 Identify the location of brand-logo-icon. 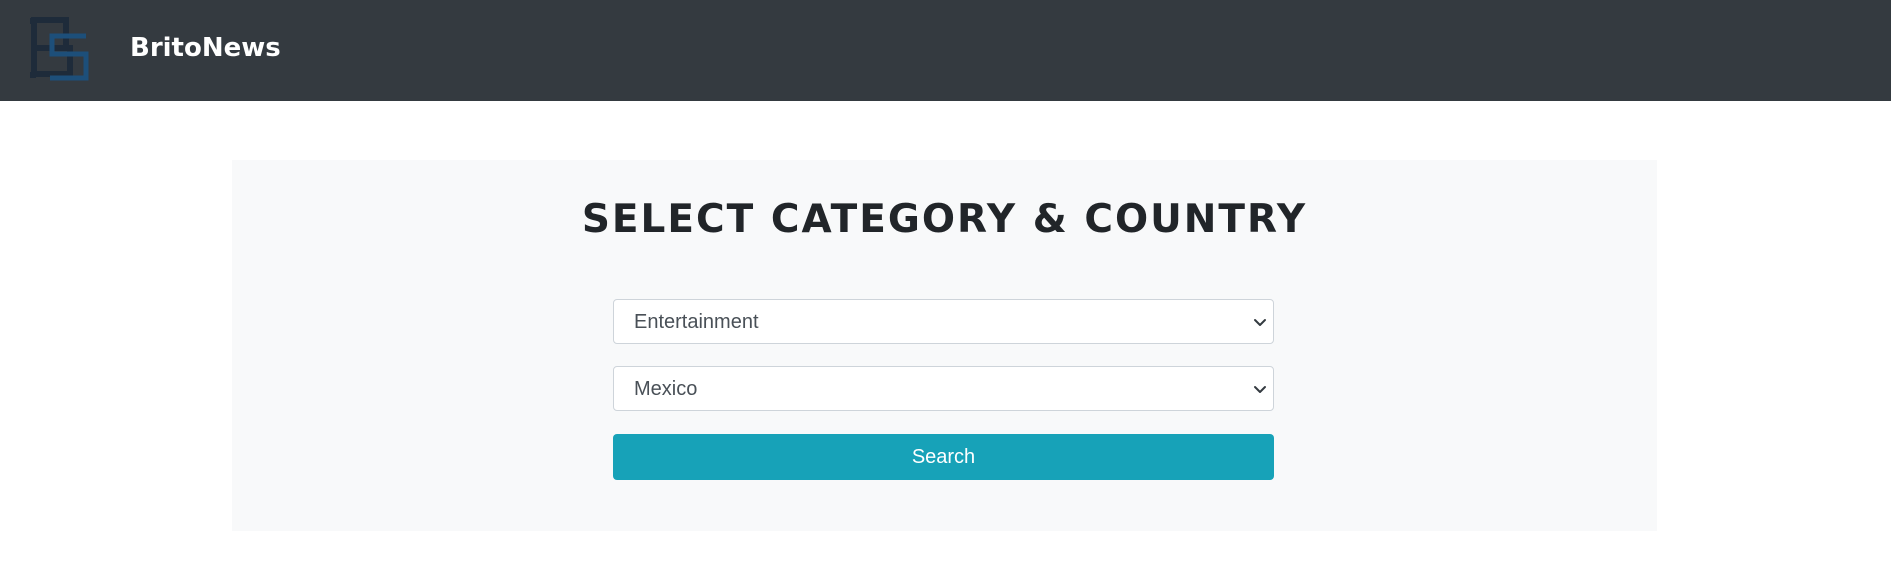
(62, 49).